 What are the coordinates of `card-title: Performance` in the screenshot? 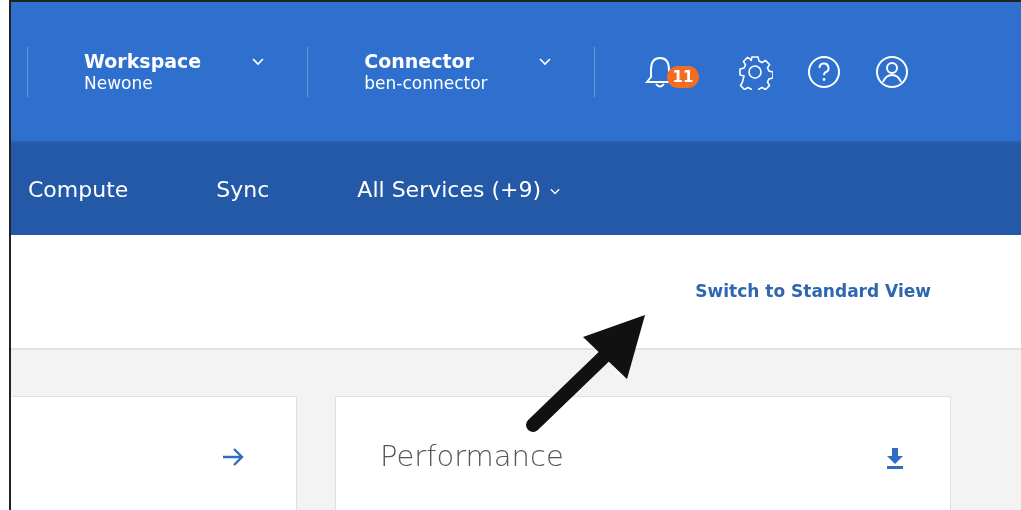 It's located at (472, 456).